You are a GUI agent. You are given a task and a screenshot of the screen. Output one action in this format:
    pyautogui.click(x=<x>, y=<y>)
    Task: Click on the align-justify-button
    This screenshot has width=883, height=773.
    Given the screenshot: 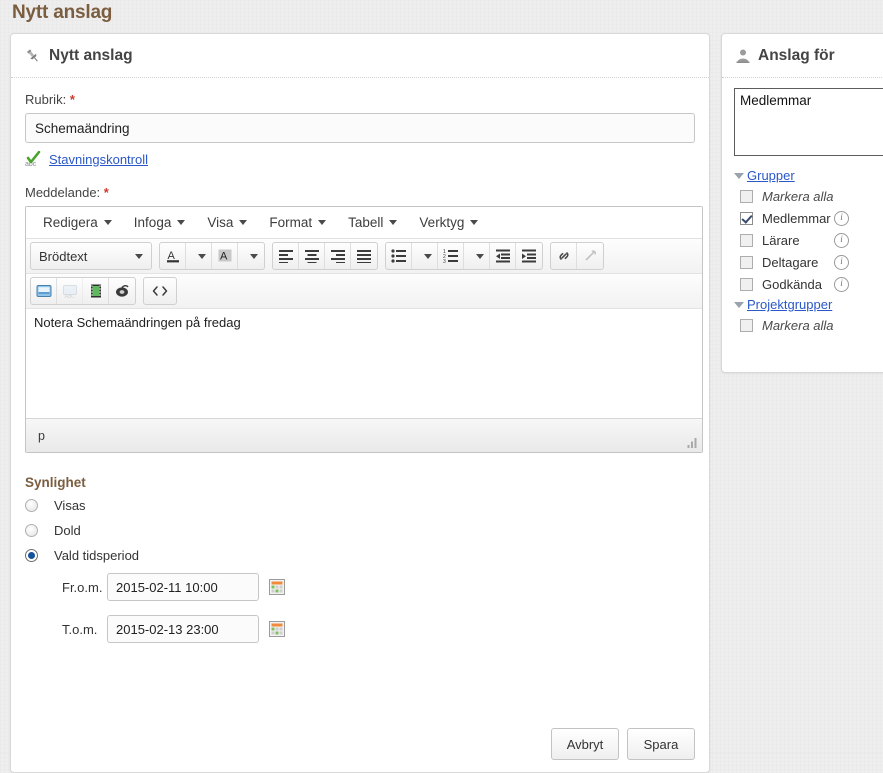 What is the action you would take?
    pyautogui.click(x=364, y=256)
    